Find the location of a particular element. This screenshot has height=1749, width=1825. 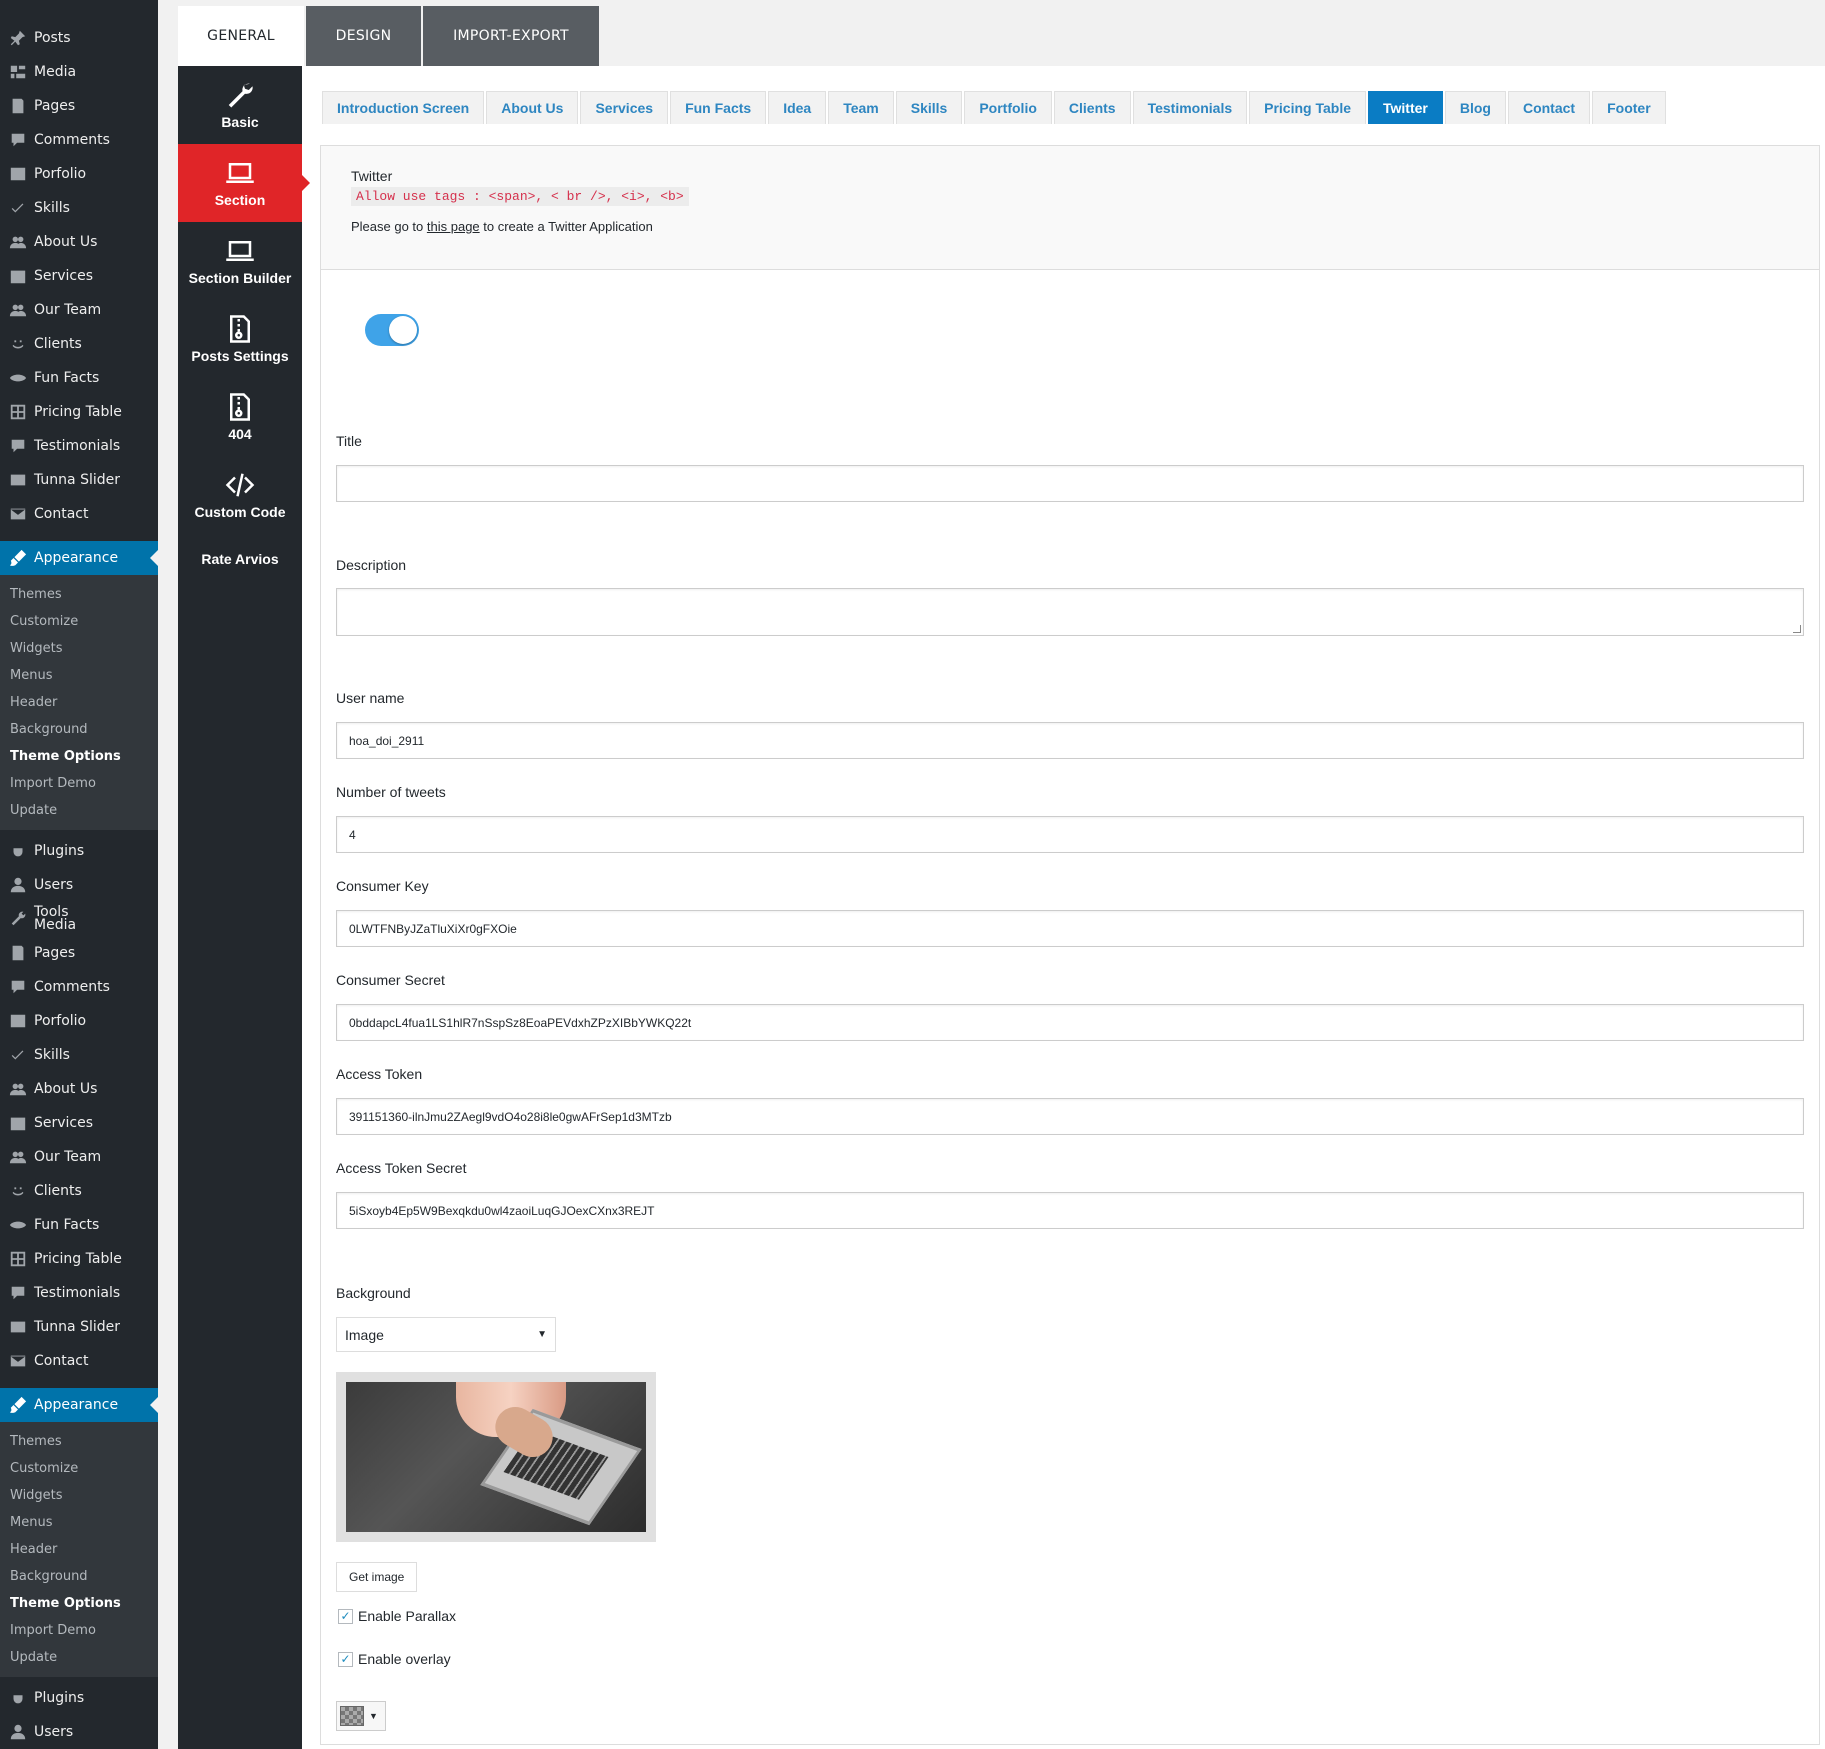

tab-twitter: Twitter is located at coordinates (1405, 107).